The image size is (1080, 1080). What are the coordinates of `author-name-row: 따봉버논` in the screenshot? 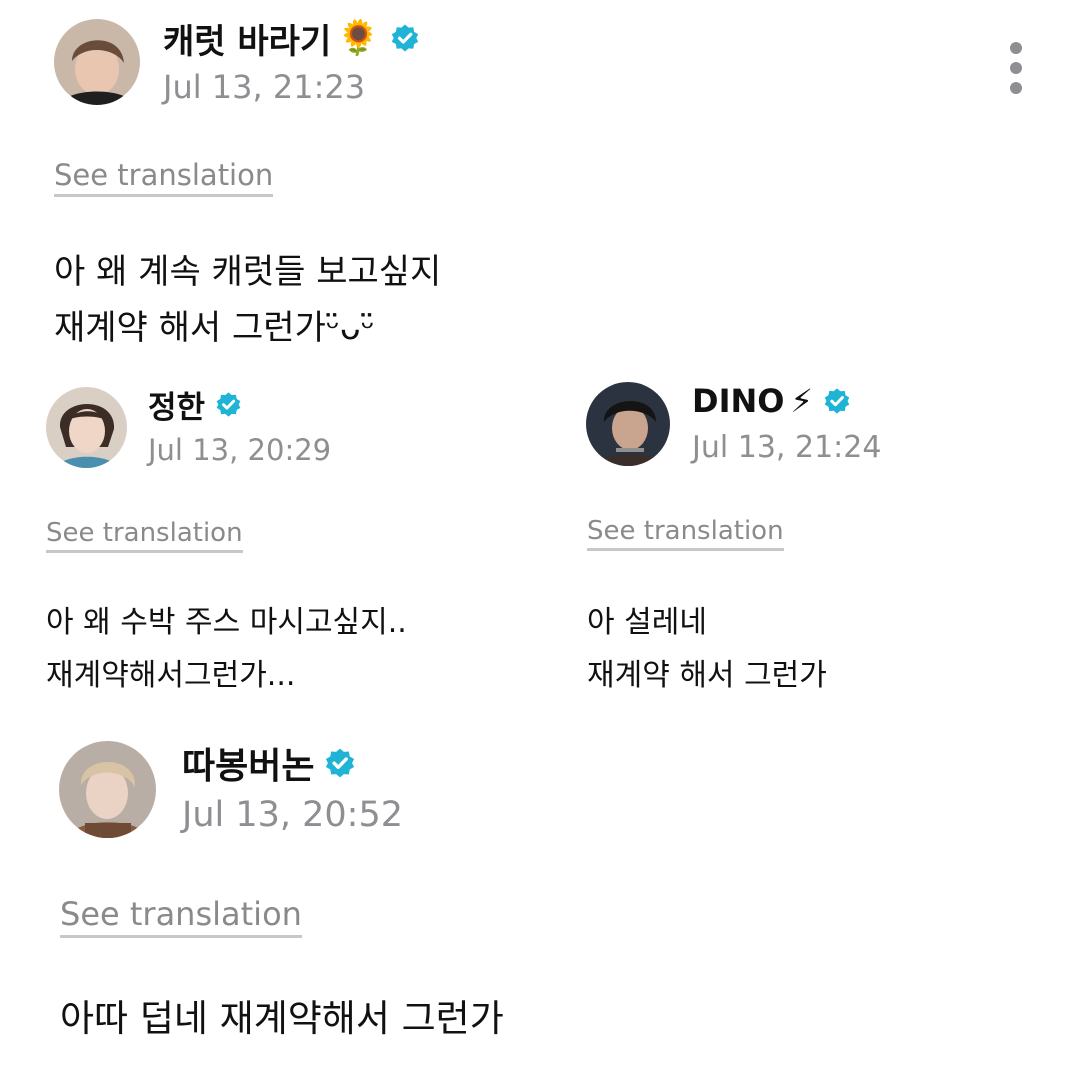 It's located at (269, 763).